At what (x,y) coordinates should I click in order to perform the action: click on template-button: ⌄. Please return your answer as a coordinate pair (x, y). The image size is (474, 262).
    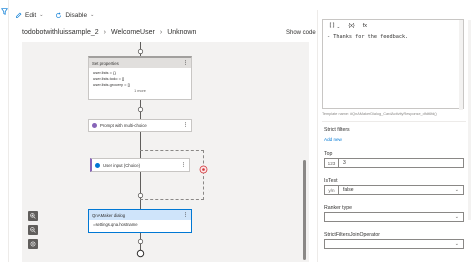
    Looking at the image, I should click on (334, 26).